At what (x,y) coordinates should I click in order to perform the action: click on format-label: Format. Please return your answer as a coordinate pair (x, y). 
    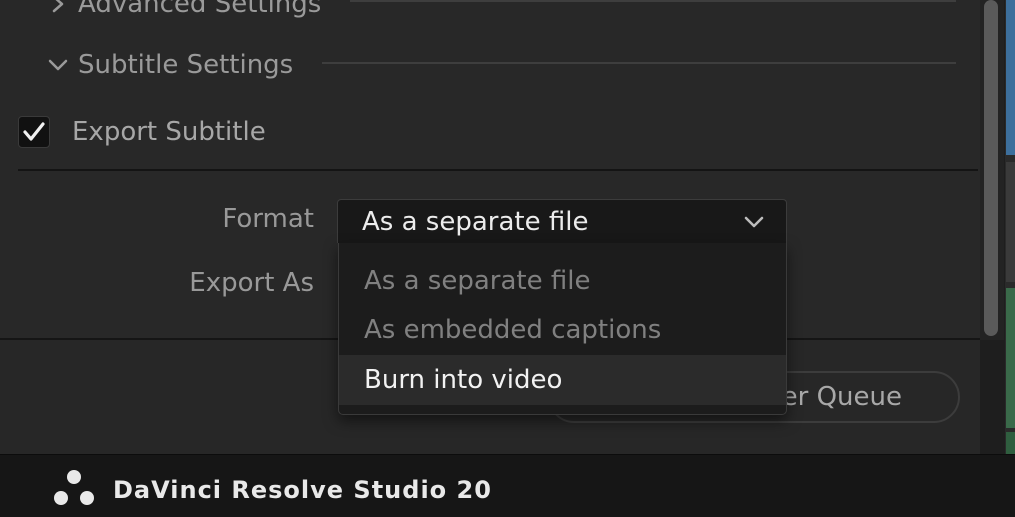
    Looking at the image, I should click on (268, 219).